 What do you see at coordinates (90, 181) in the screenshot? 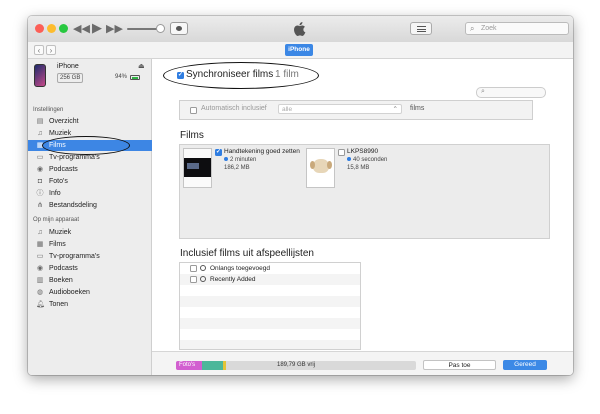
I see `sidebar-item-fotos: ◘ Foto's` at bounding box center [90, 181].